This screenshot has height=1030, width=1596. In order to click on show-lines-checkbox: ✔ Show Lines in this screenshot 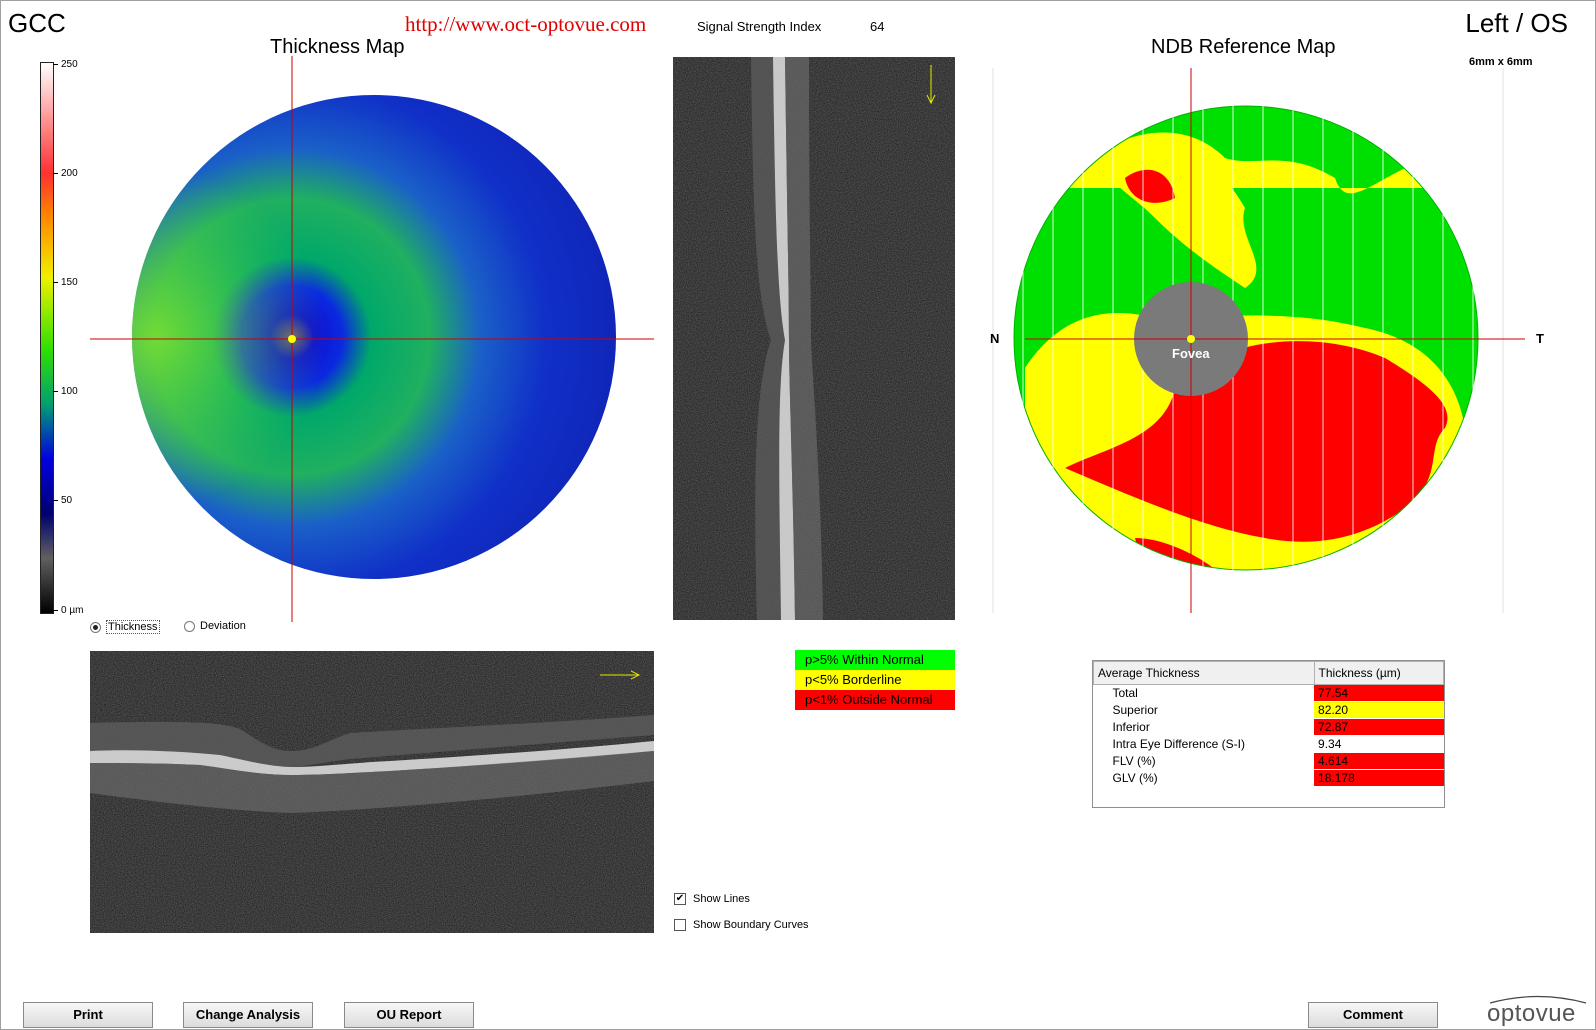, I will do `click(712, 899)`.